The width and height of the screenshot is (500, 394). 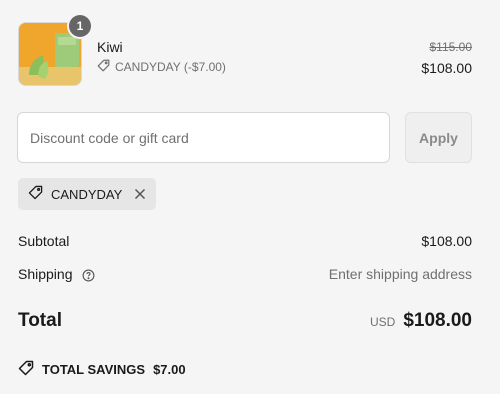 I want to click on subtotal-row: Subtotal $108.00, so click(x=245, y=241).